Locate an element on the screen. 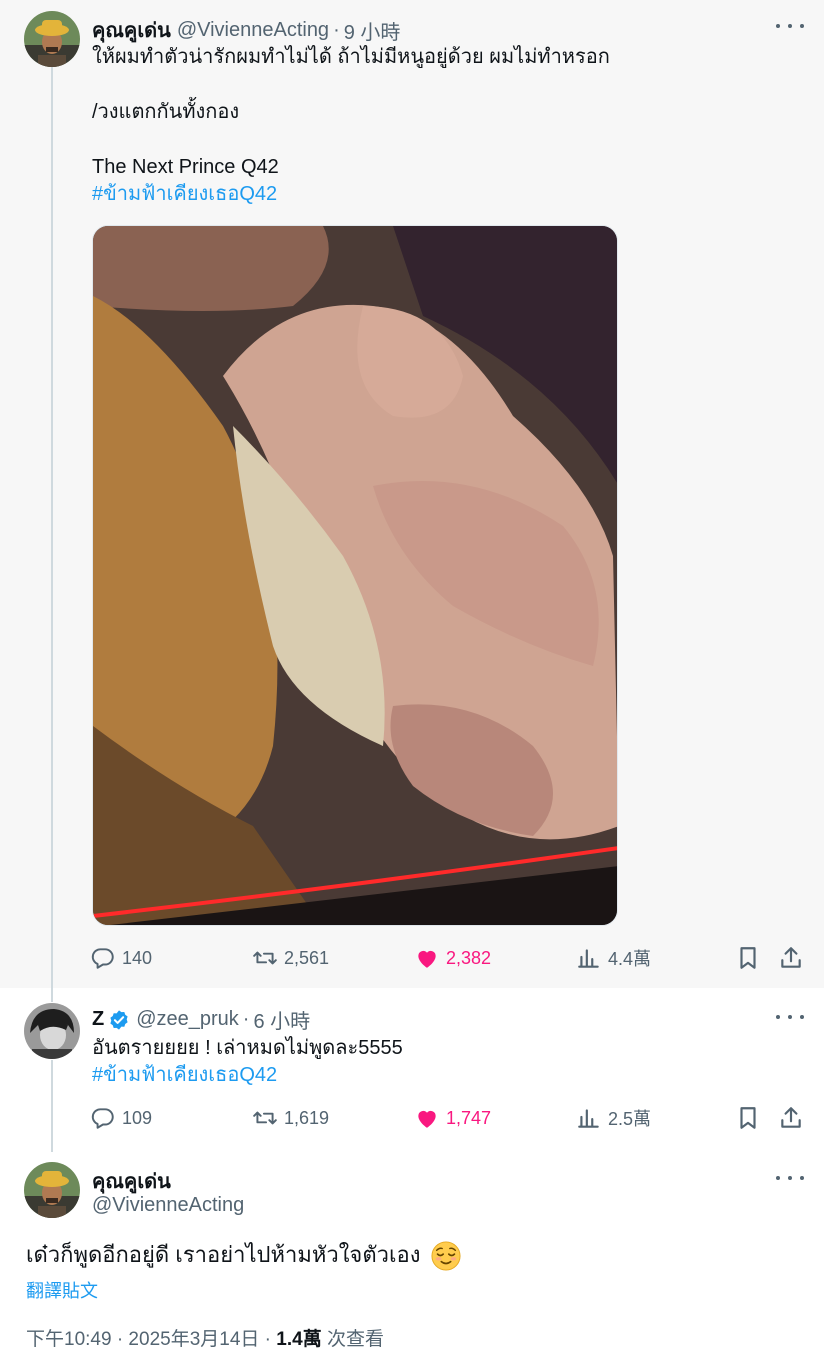 This screenshot has height=1372, width=824. timestamp: 9 小時 is located at coordinates (372, 30).